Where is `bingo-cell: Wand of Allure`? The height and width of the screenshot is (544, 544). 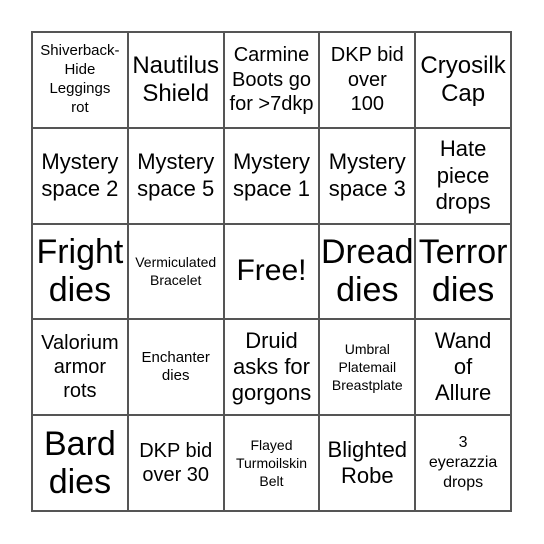
bingo-cell: Wand of Allure is located at coordinates (463, 367).